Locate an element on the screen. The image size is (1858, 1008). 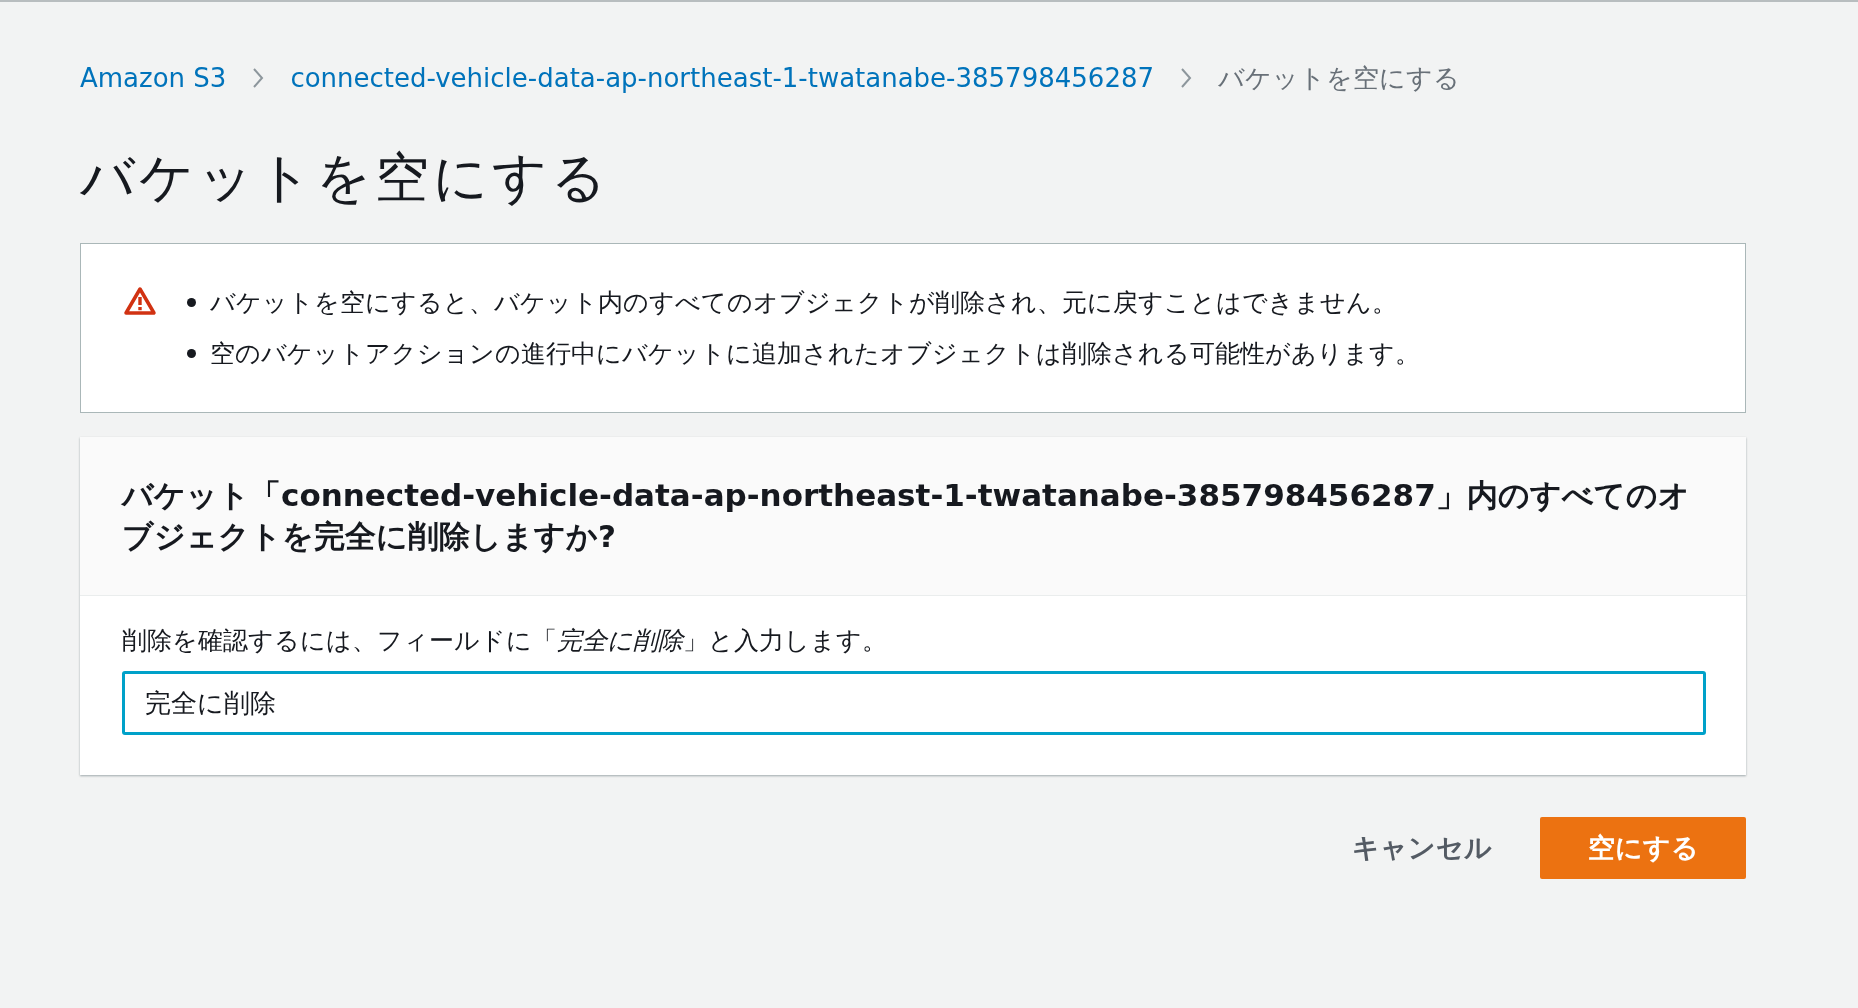
page-title: バケットを空にする is located at coordinates (345, 178).